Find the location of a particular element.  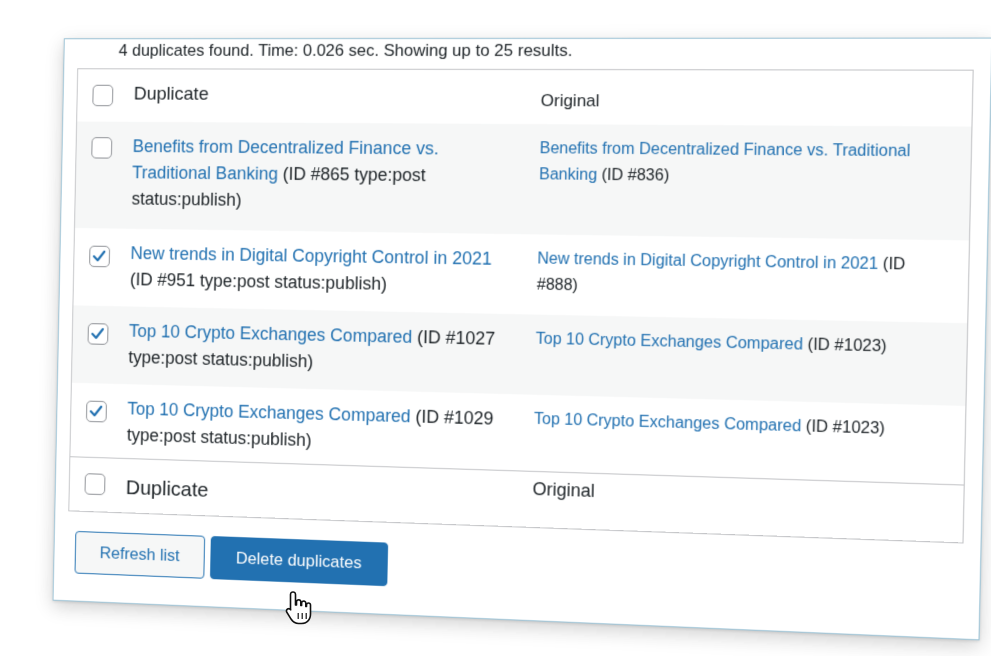

select-all-checkbox is located at coordinates (103, 95).